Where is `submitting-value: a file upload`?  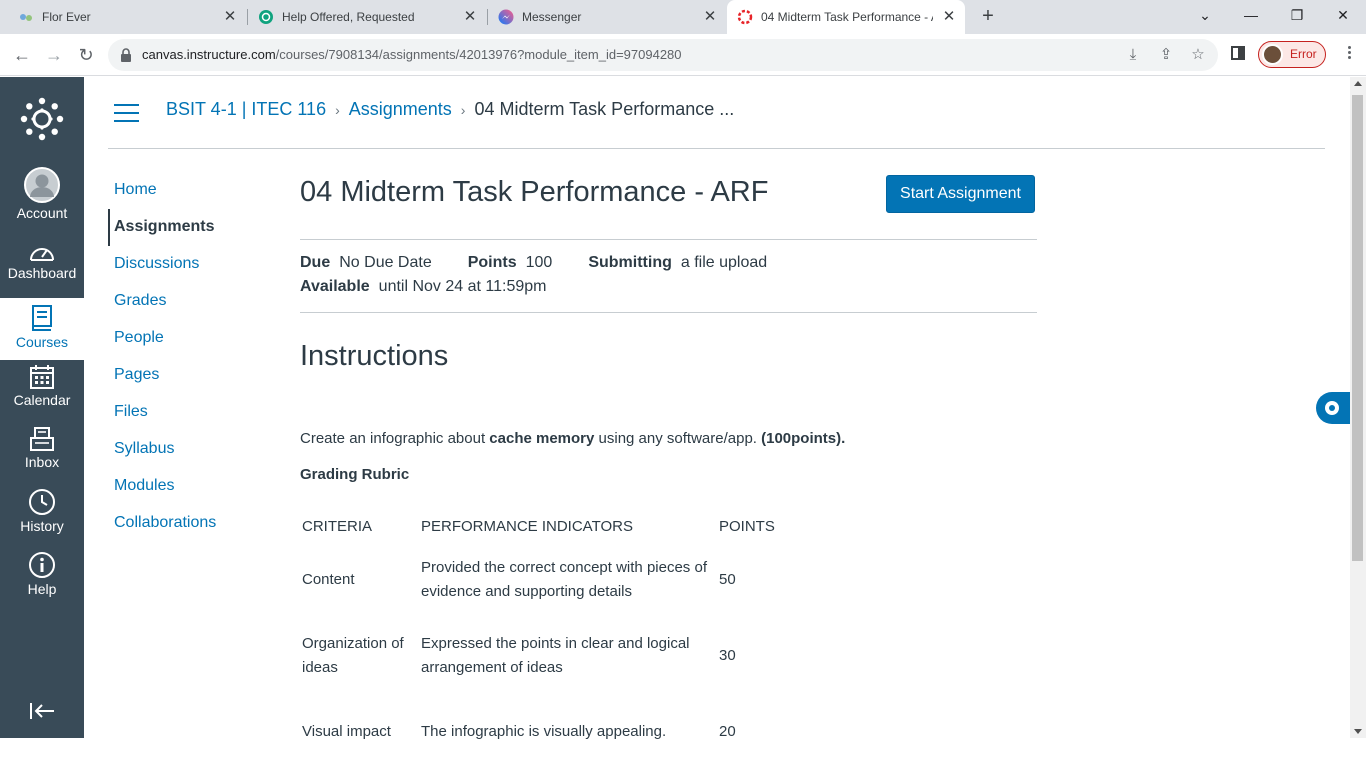 submitting-value: a file upload is located at coordinates (724, 262).